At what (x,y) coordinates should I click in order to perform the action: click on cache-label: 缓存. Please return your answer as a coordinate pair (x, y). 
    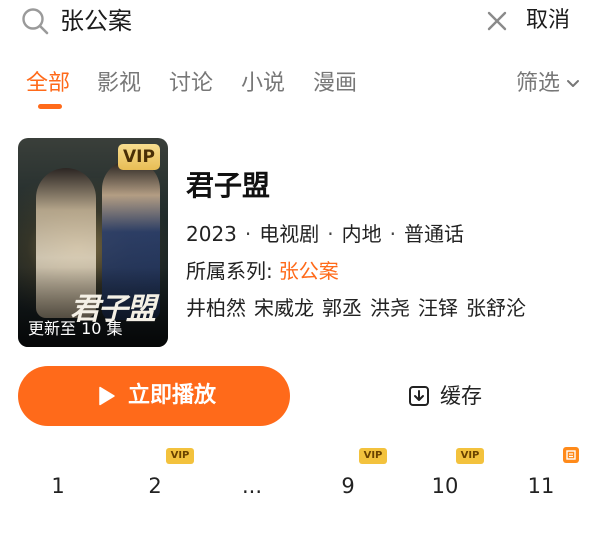
    Looking at the image, I should click on (461, 396).